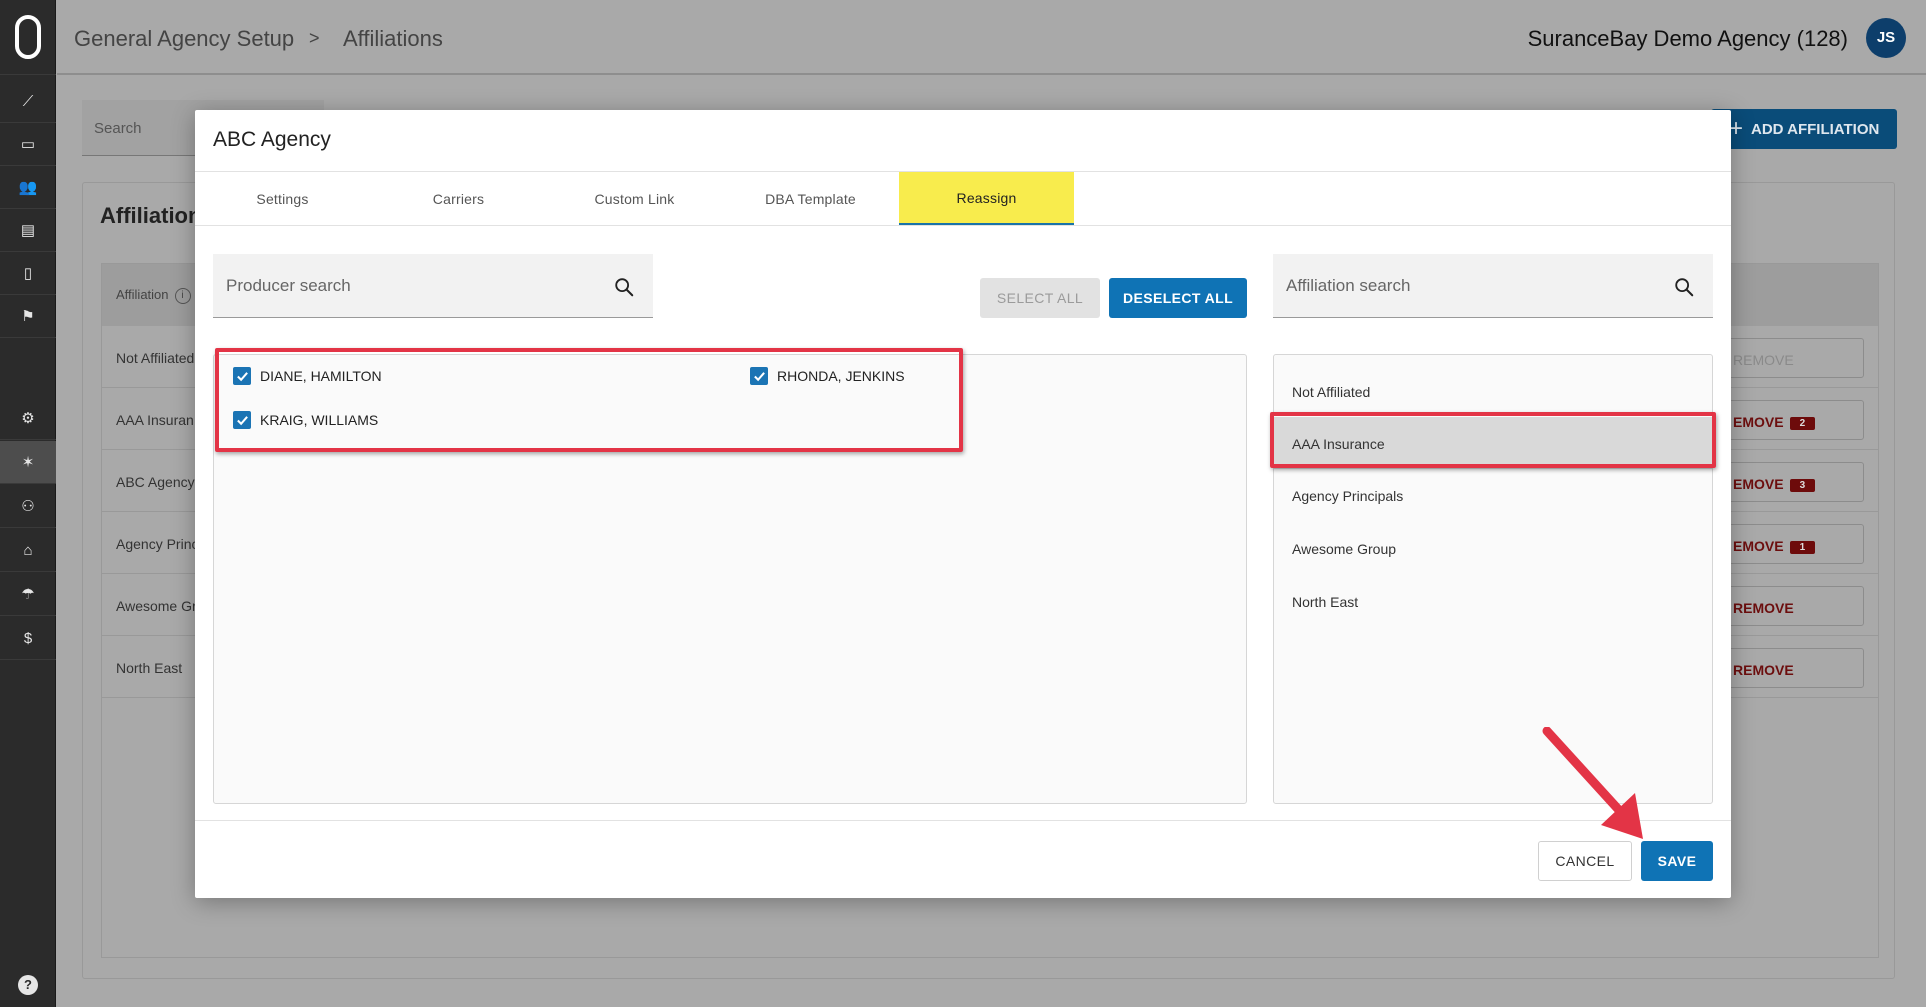  I want to click on info-icon: i, so click(182, 295).